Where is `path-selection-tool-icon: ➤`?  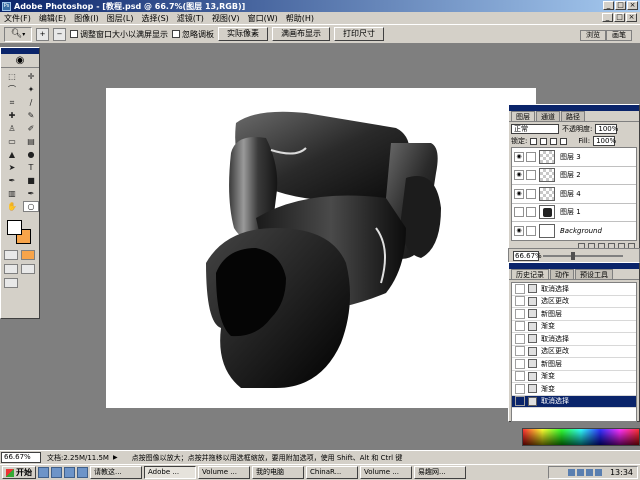
path-selection-tool-icon: ➤ is located at coordinates (12, 167).